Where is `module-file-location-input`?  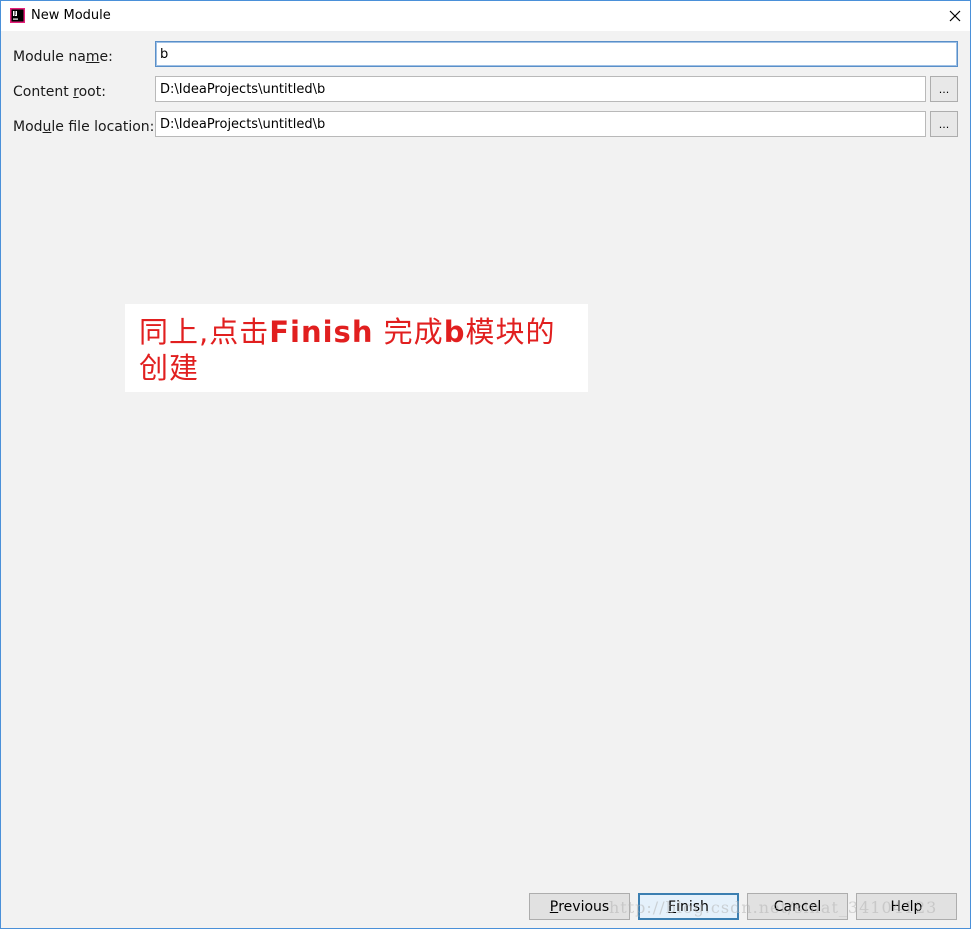
module-file-location-input is located at coordinates (540, 124).